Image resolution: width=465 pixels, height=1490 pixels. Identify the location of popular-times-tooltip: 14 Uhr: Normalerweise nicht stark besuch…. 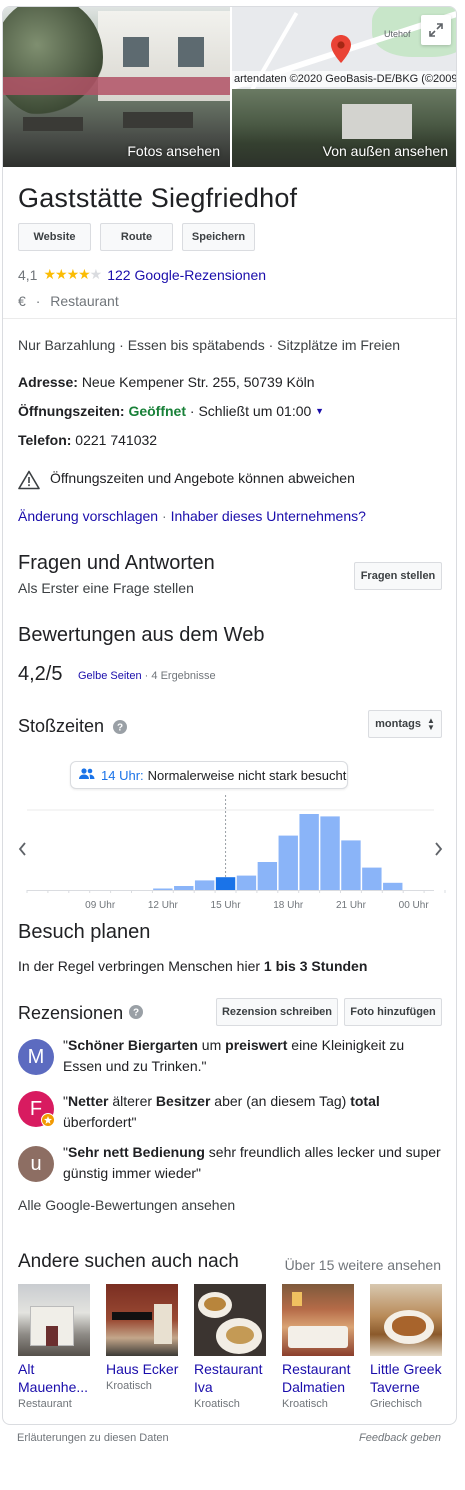
(209, 775).